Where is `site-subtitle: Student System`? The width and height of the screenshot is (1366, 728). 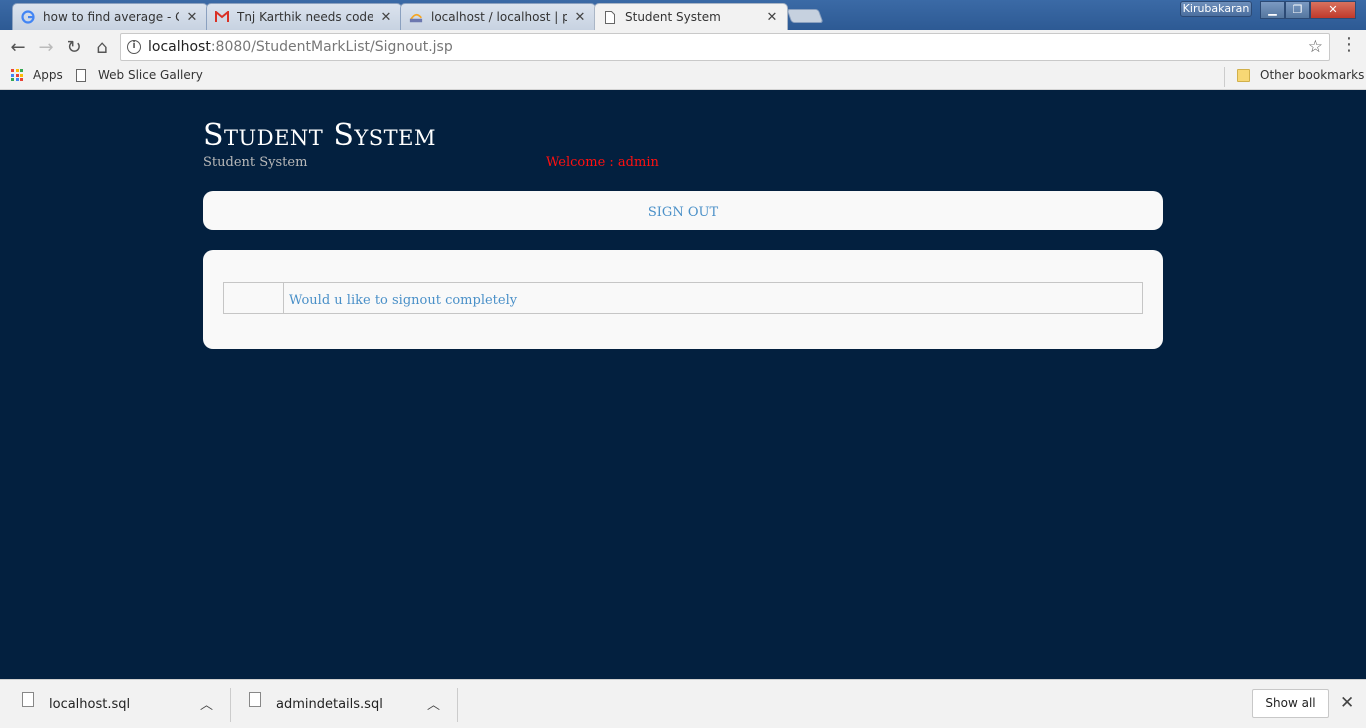
site-subtitle: Student System is located at coordinates (255, 162).